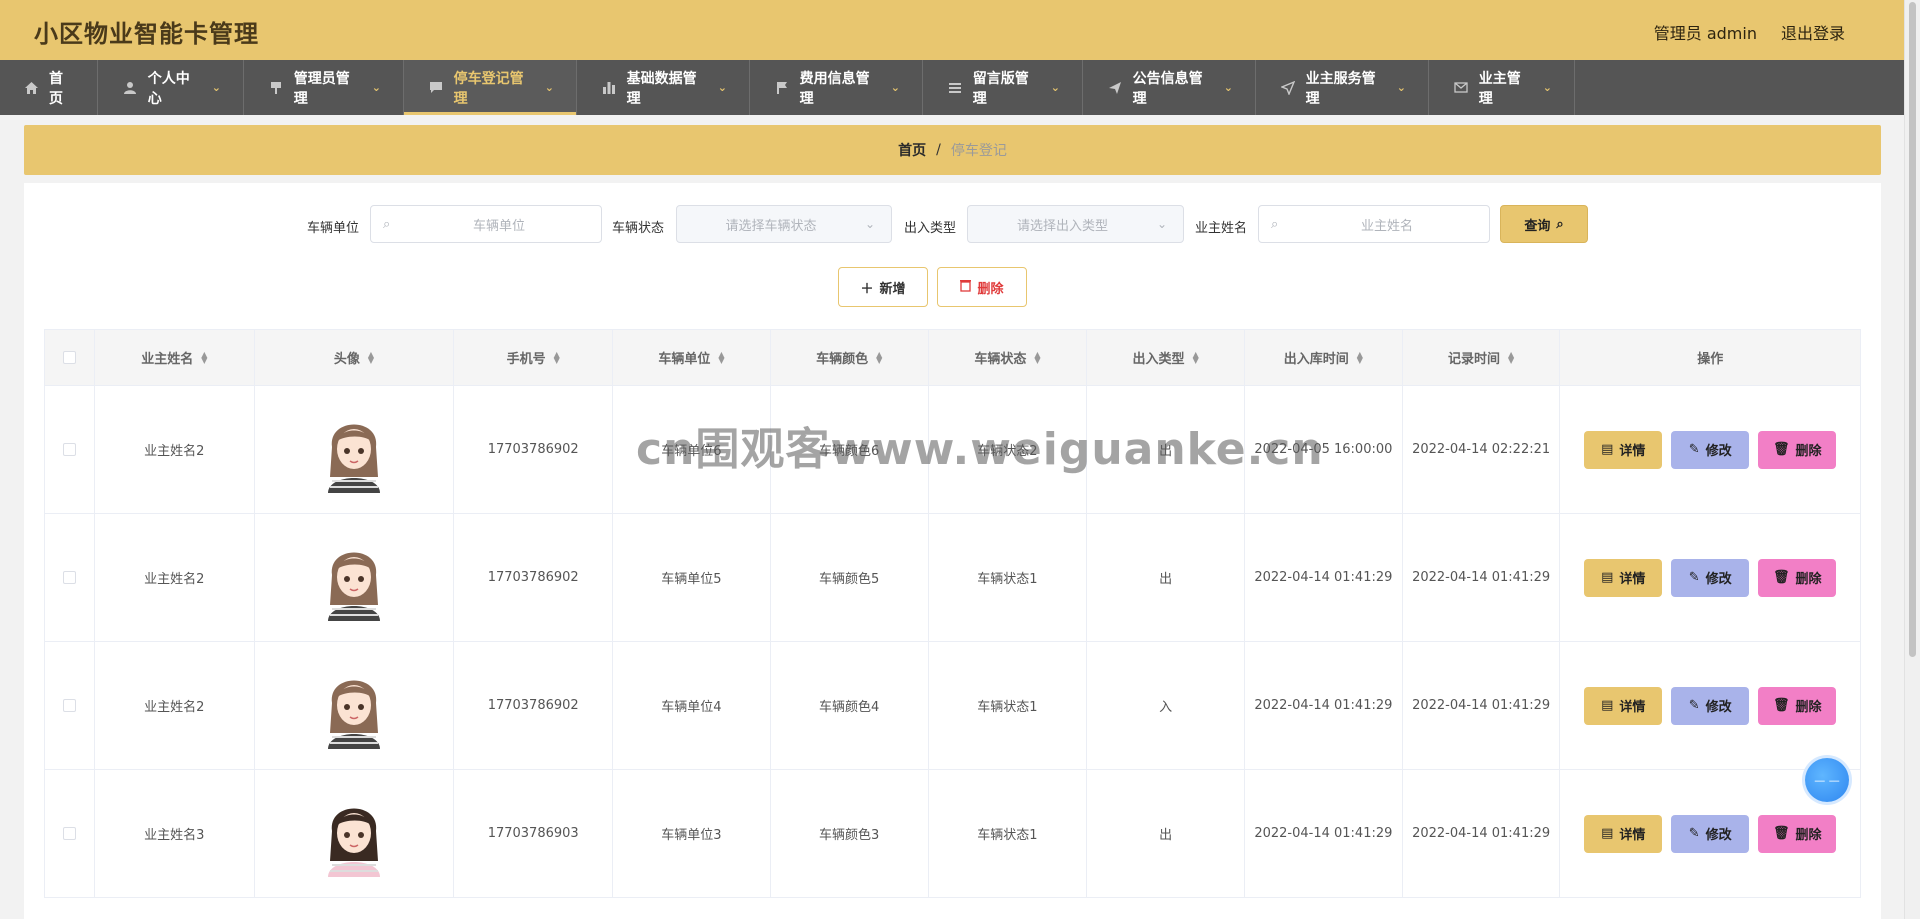 This screenshot has width=1920, height=919. Describe the element at coordinates (175, 577) in the screenshot. I see `cell-owner: 业主姓名2` at that location.